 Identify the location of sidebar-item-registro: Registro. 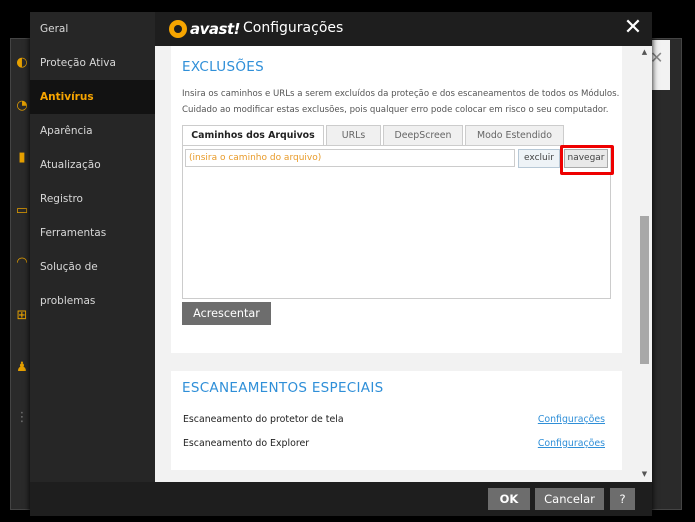
(92, 199).